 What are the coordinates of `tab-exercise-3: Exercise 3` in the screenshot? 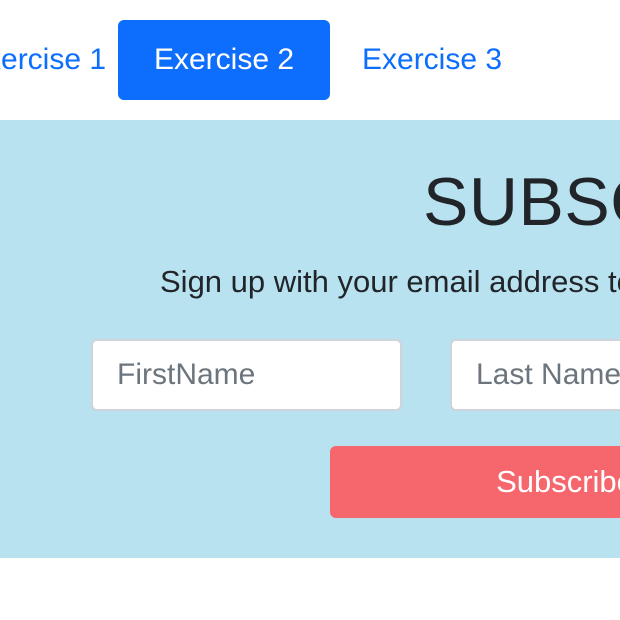 It's located at (445, 60).